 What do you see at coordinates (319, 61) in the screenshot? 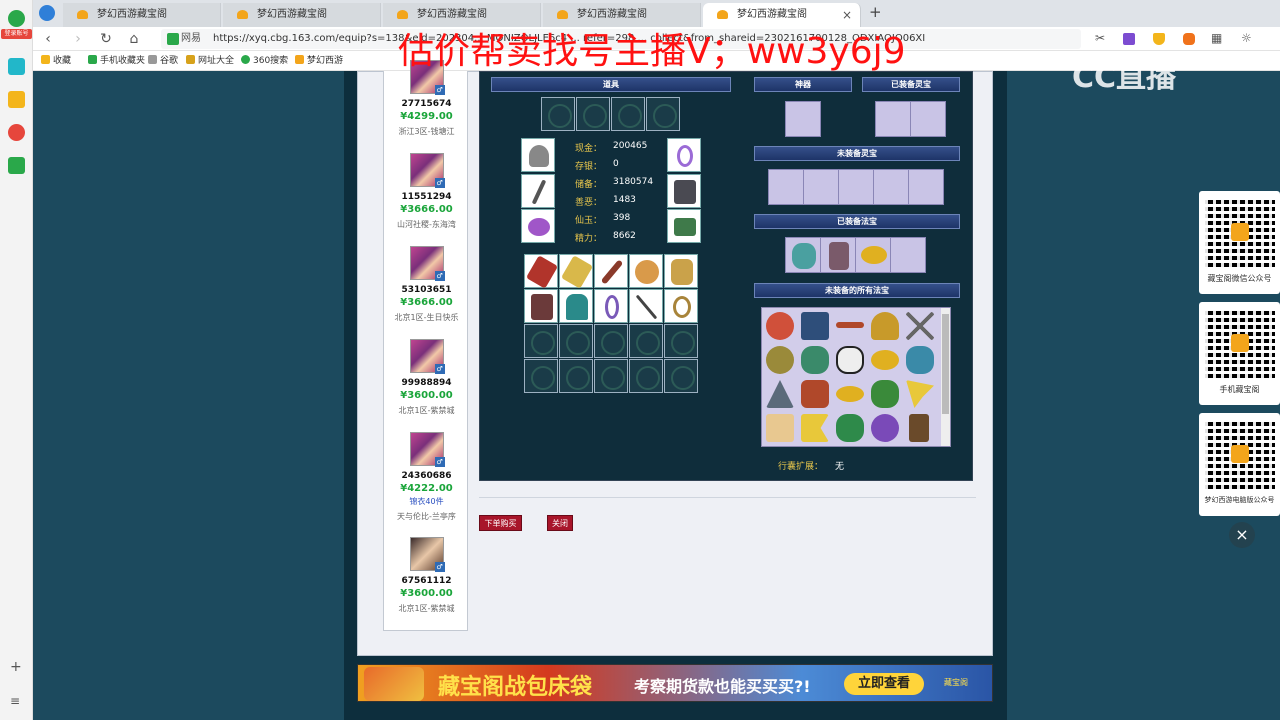
I see `bookmark-item: 梦幻西游` at bounding box center [319, 61].